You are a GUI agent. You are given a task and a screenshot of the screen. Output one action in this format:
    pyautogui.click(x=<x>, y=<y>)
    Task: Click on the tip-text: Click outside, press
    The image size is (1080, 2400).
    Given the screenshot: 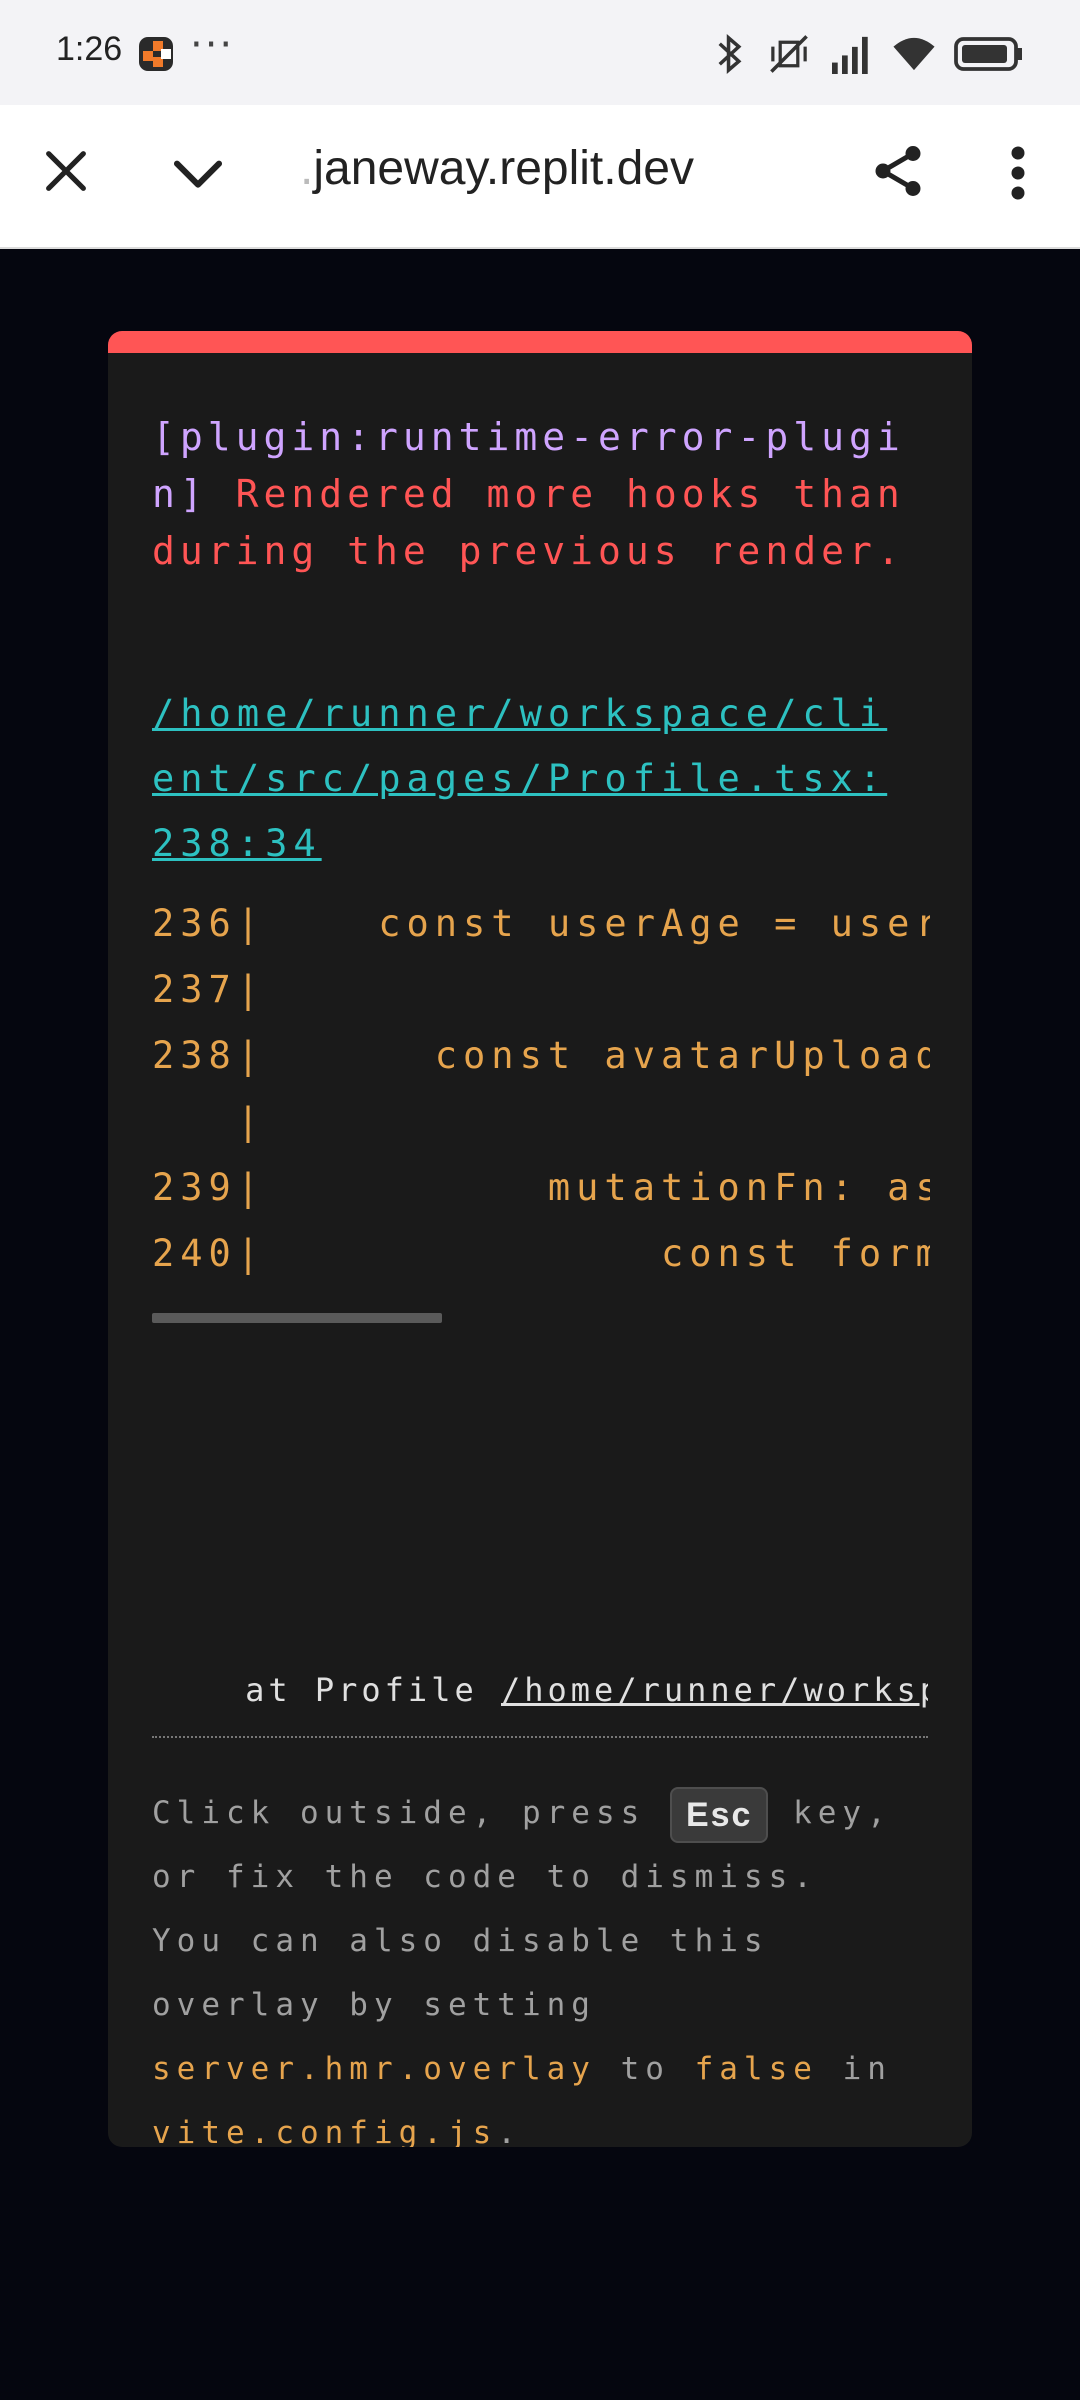 What is the action you would take?
    pyautogui.click(x=411, y=1813)
    